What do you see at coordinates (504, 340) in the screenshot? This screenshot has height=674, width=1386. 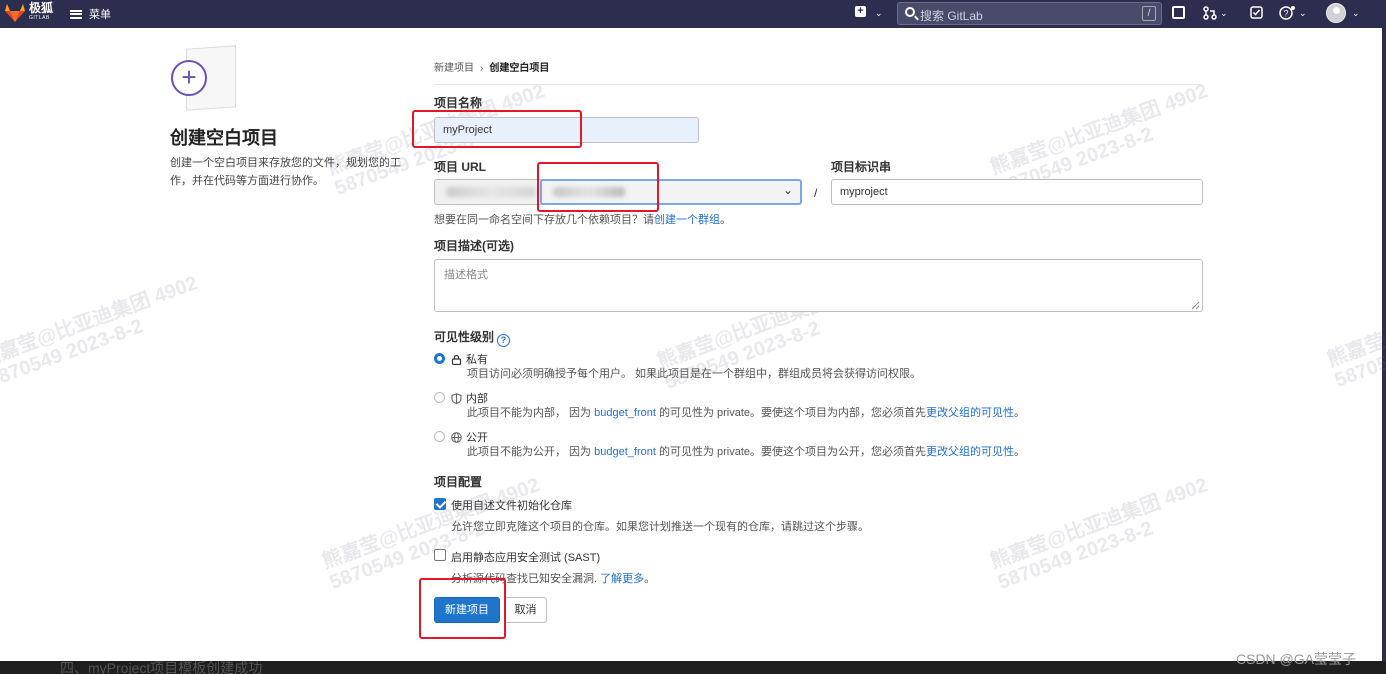 I see `question-icon: ?` at bounding box center [504, 340].